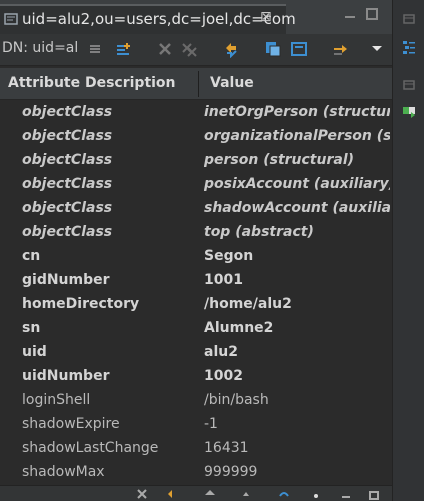 The width and height of the screenshot is (424, 501). What do you see at coordinates (66, 280) in the screenshot?
I see `attribute-name: gidNumber` at bounding box center [66, 280].